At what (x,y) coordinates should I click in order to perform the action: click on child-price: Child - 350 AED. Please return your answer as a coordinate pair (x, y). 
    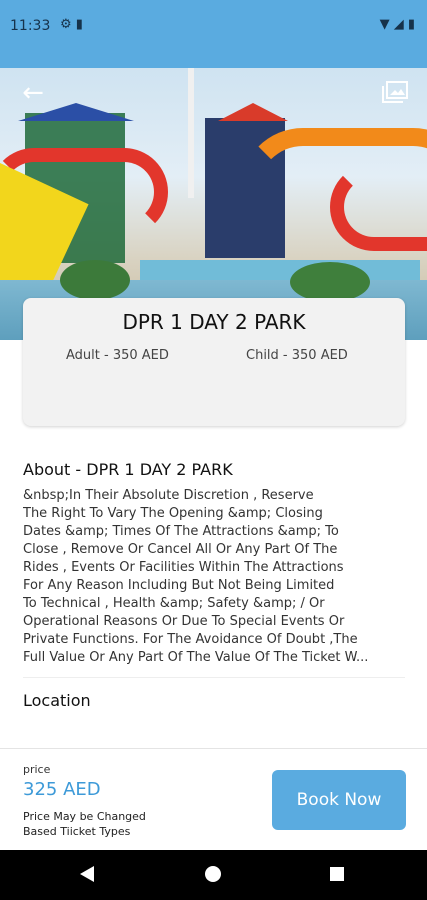
    Looking at the image, I should click on (297, 355).